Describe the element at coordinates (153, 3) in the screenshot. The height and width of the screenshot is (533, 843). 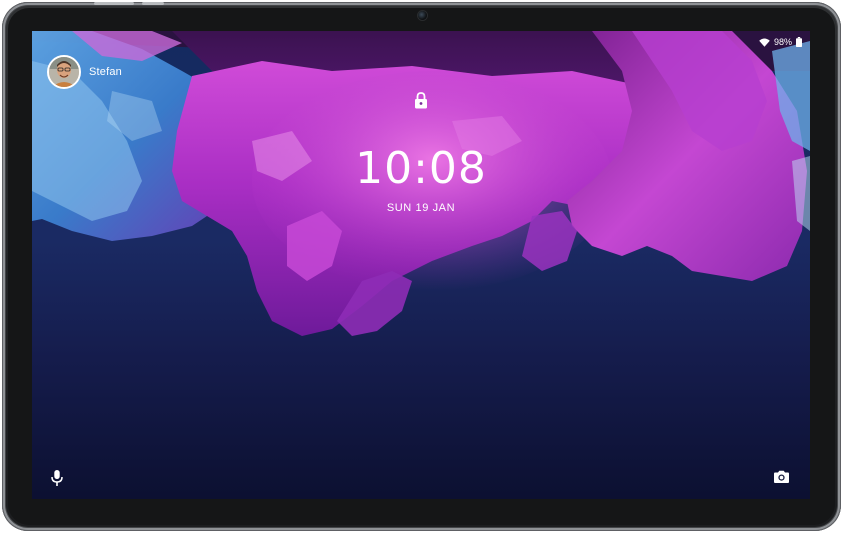
I see `power-button` at that location.